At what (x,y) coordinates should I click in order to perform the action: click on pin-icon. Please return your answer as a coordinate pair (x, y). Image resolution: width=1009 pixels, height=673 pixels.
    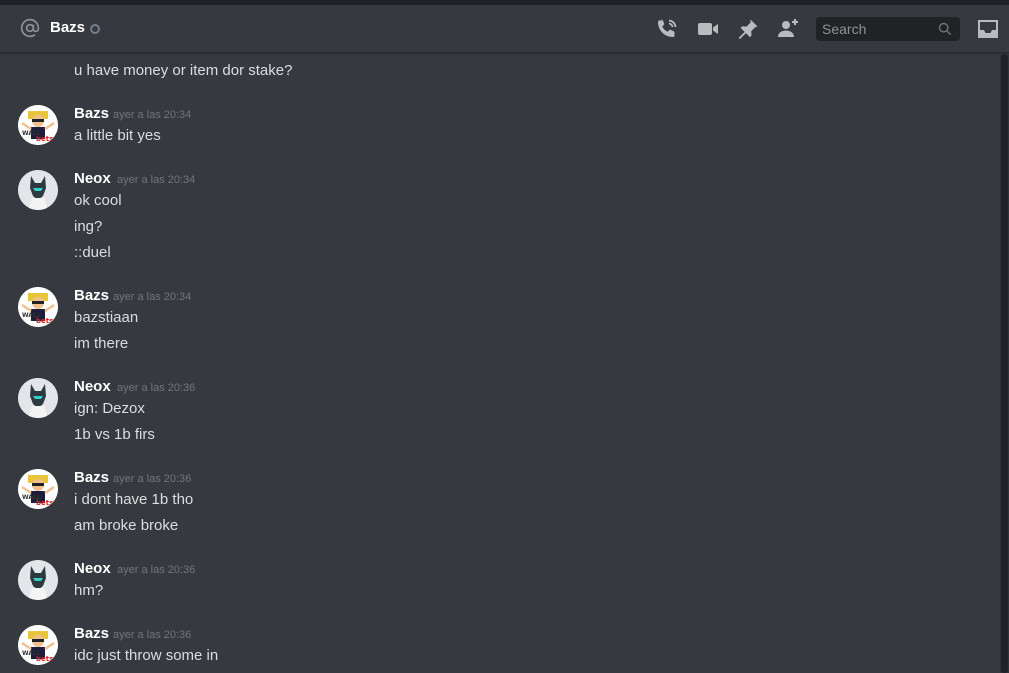
    Looking at the image, I should click on (748, 29).